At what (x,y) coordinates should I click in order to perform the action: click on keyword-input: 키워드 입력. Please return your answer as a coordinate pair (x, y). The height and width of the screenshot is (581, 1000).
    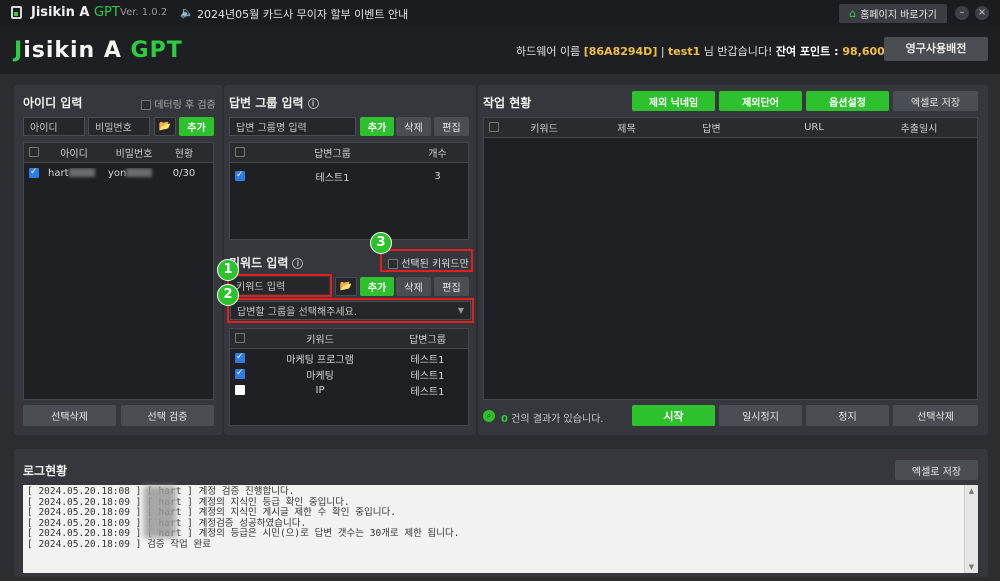
    Looking at the image, I should click on (279, 285).